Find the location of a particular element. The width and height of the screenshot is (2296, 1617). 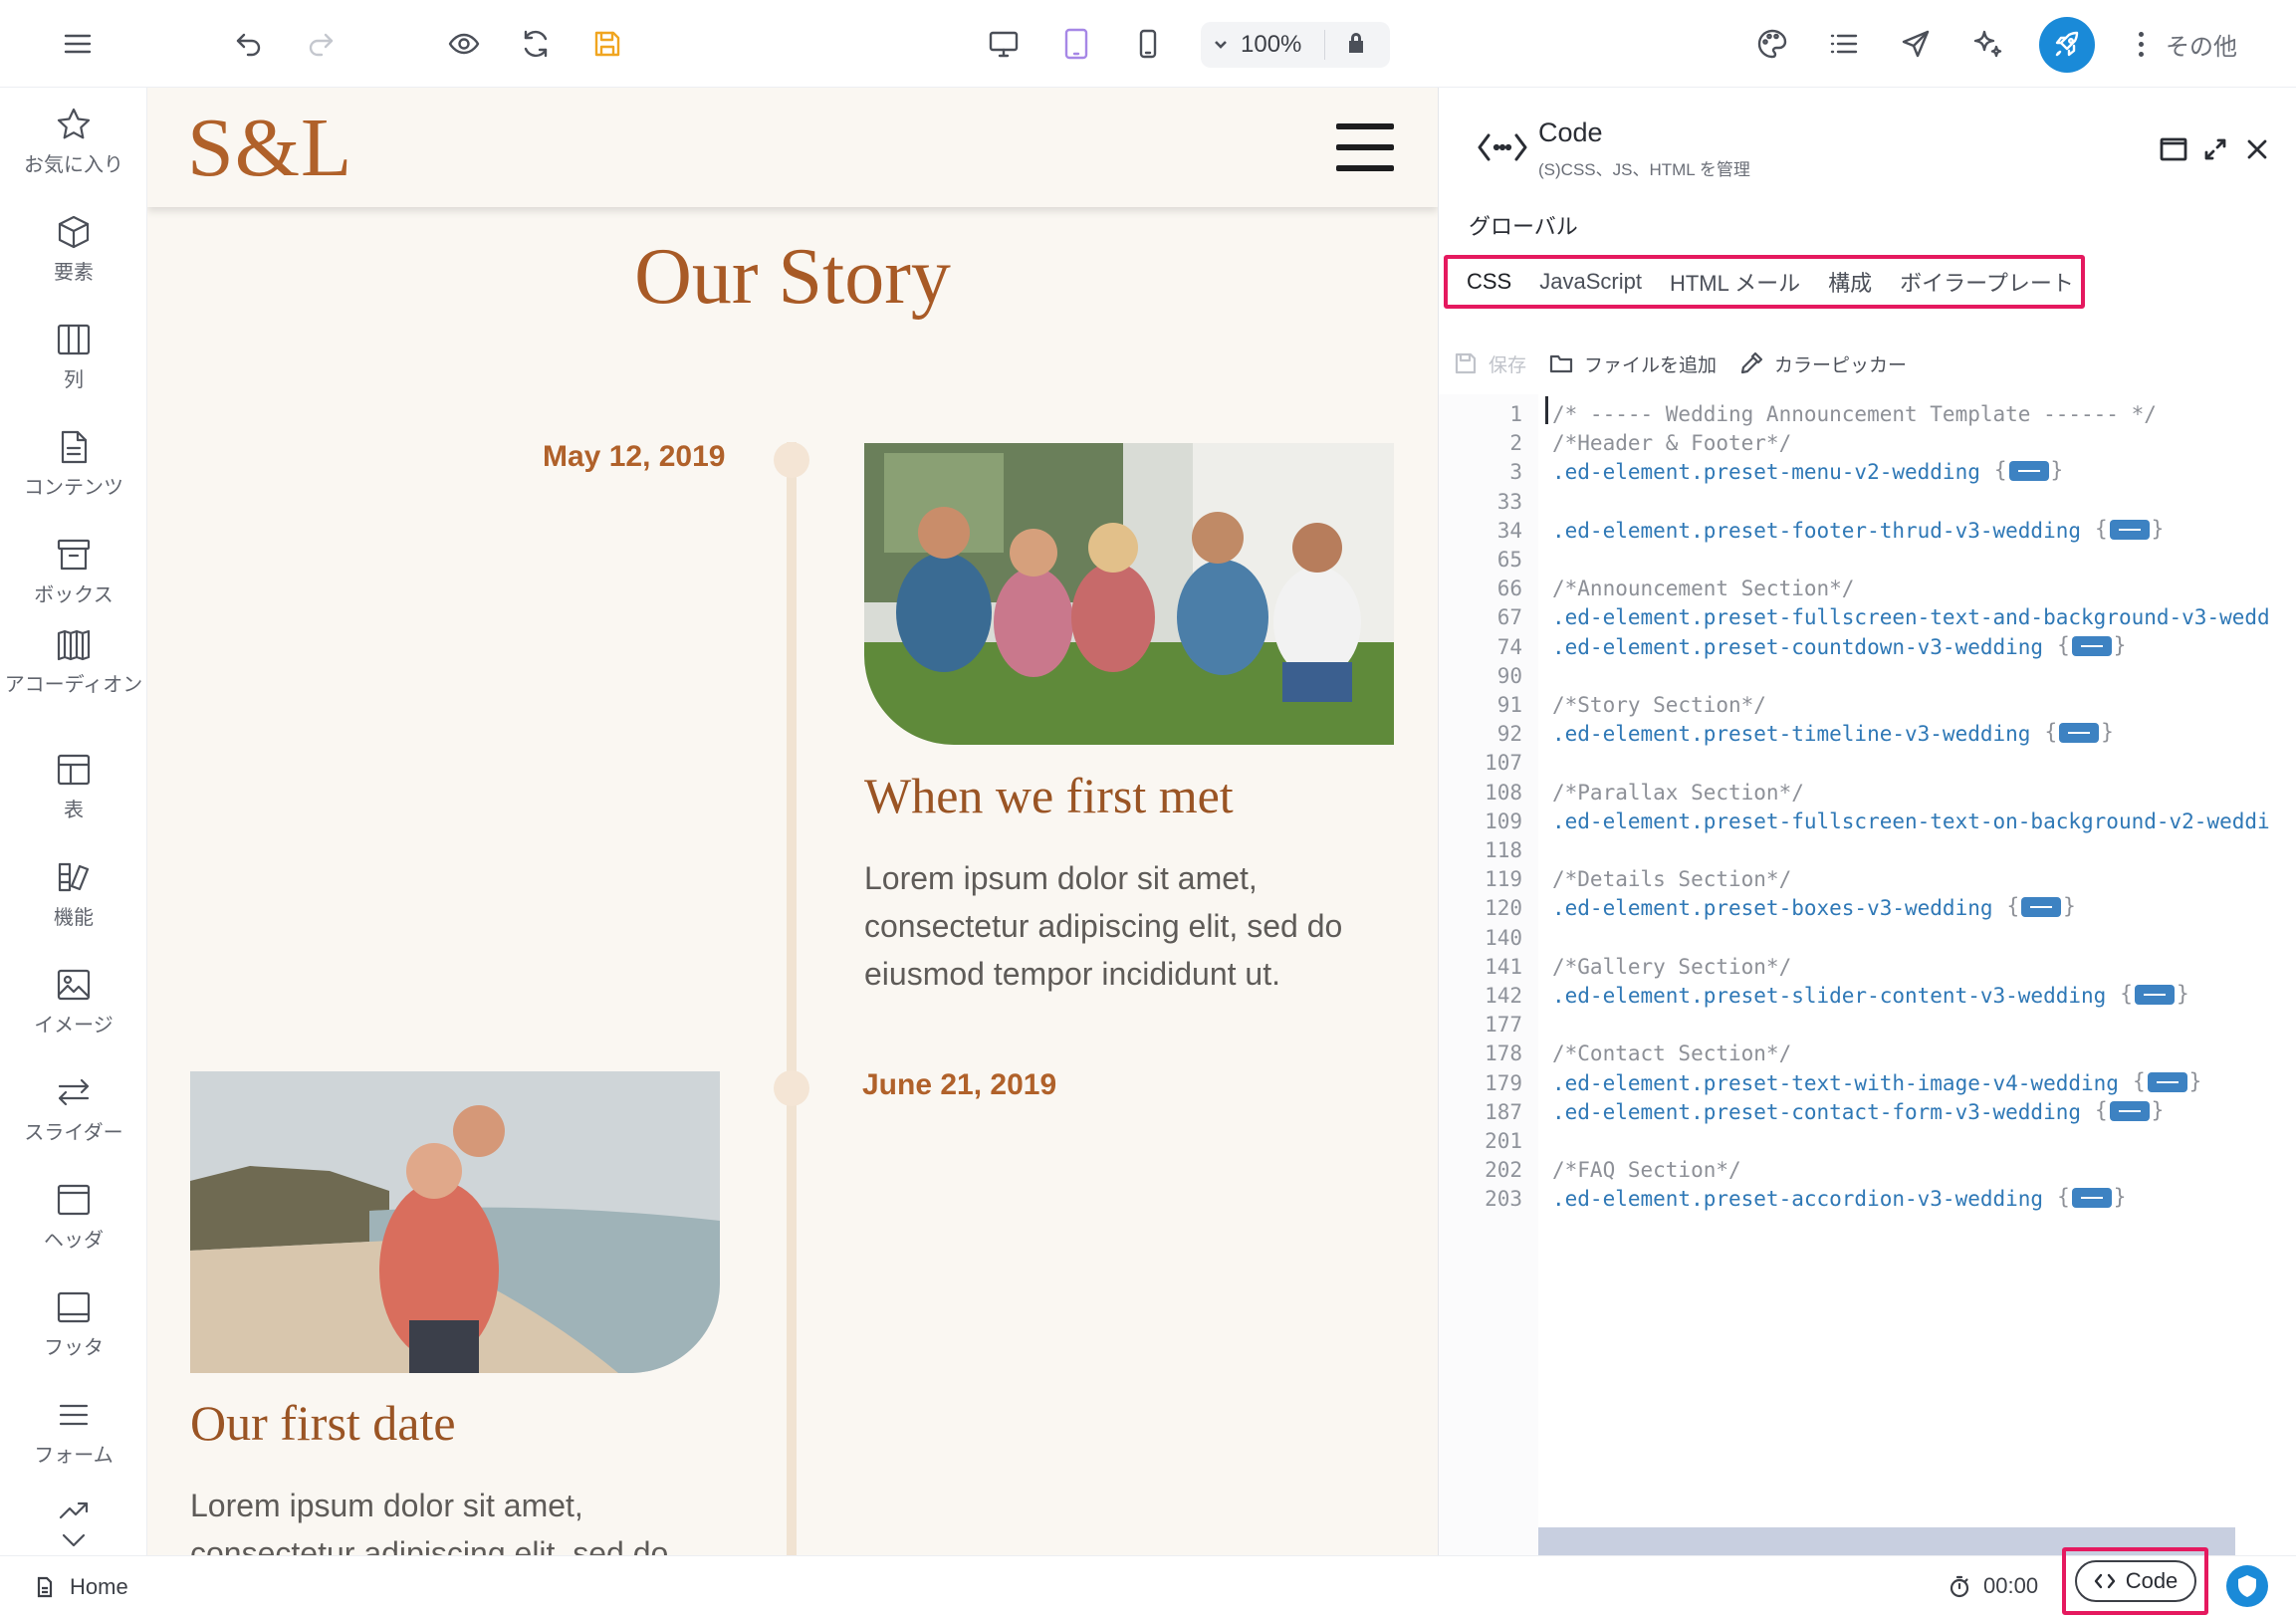

timeline-dot is located at coordinates (791, 460).